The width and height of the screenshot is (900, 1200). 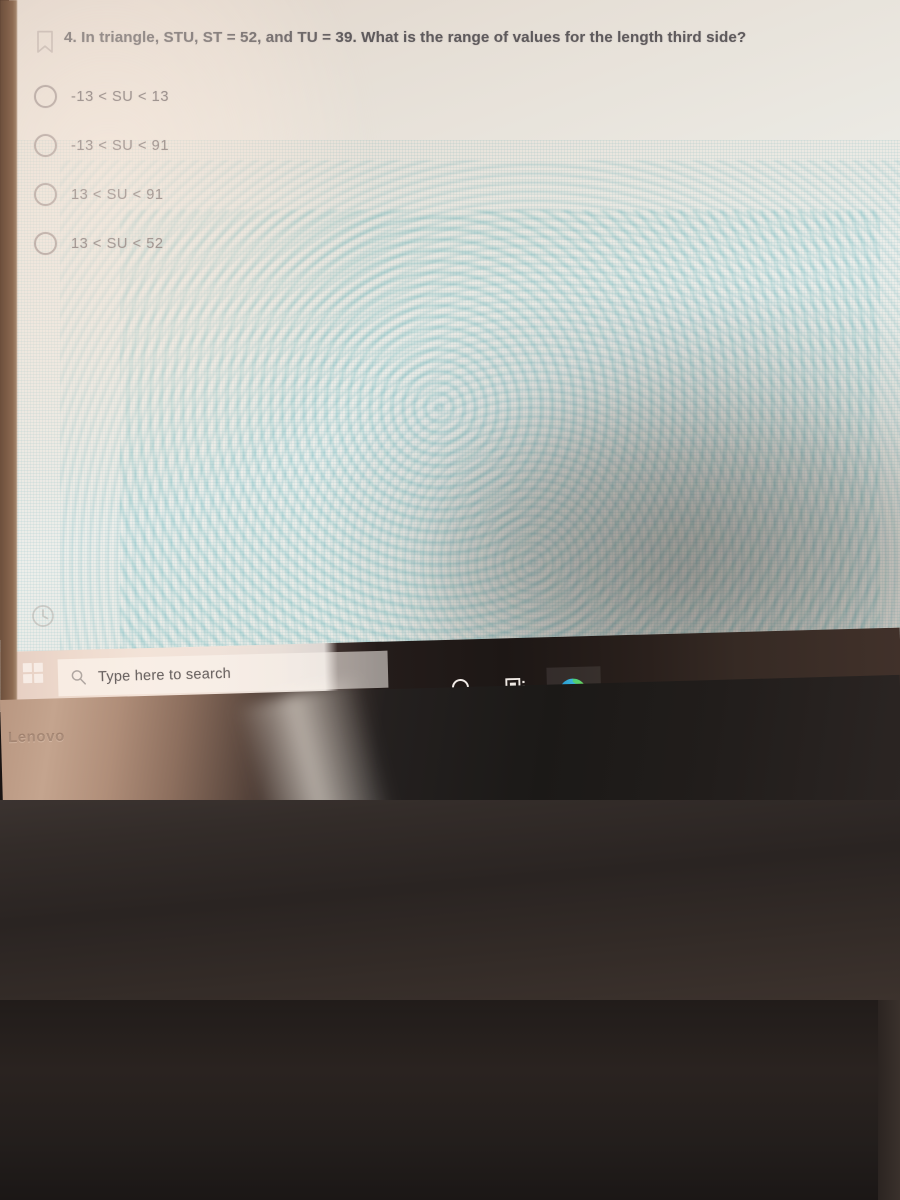 What do you see at coordinates (36, 737) in the screenshot?
I see `lenovo-brand-logo: Lenovo` at bounding box center [36, 737].